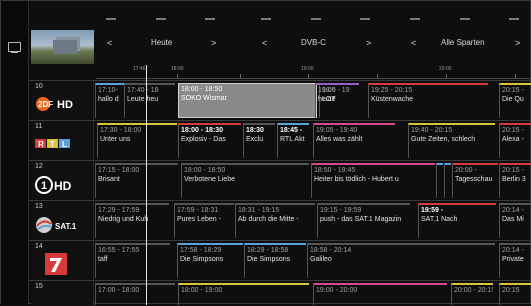 This screenshot has width=531, height=306. What do you see at coordinates (275, 260) in the screenshot?
I see `program-cell: 18:29 - 18:58 Die Simpsons` at bounding box center [275, 260].